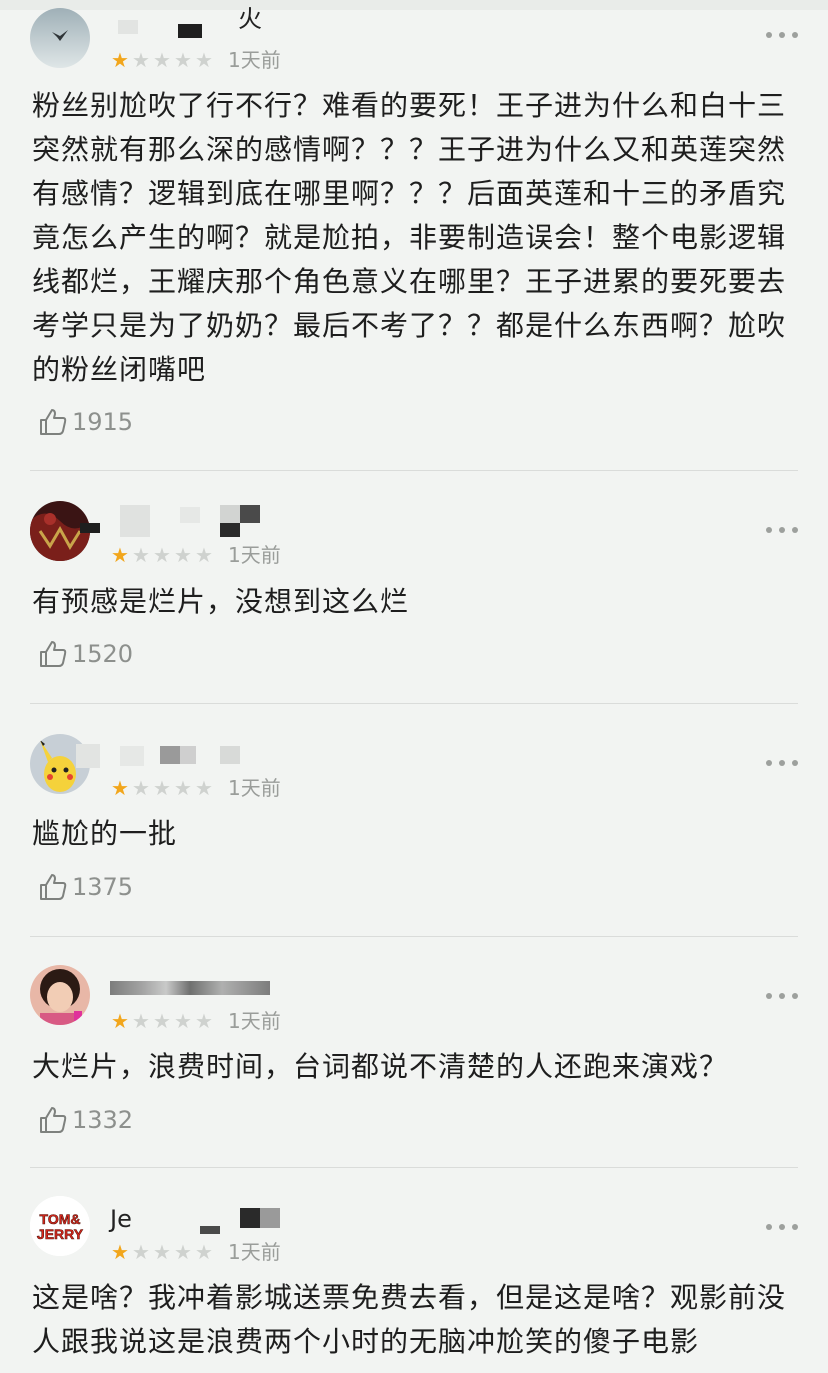 This screenshot has width=828, height=1373. I want to click on woman-photo-avatar-icon, so click(60, 995).